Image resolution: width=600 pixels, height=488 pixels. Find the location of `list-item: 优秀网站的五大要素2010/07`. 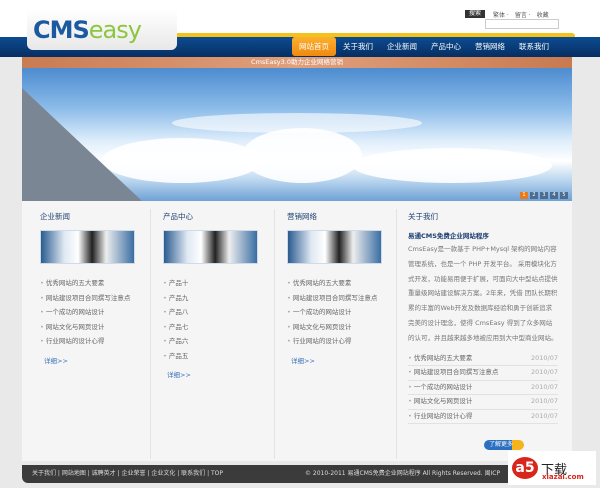

list-item: 优秀网站的五大要素2010/07 is located at coordinates (483, 359).